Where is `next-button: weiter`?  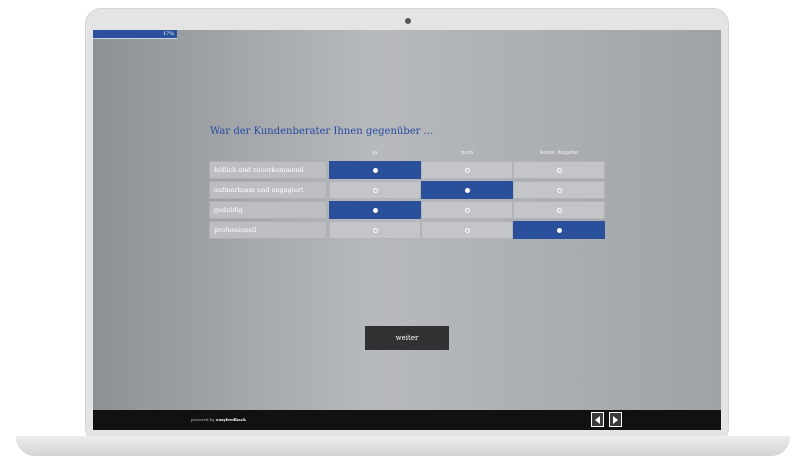
next-button: weiter is located at coordinates (407, 338).